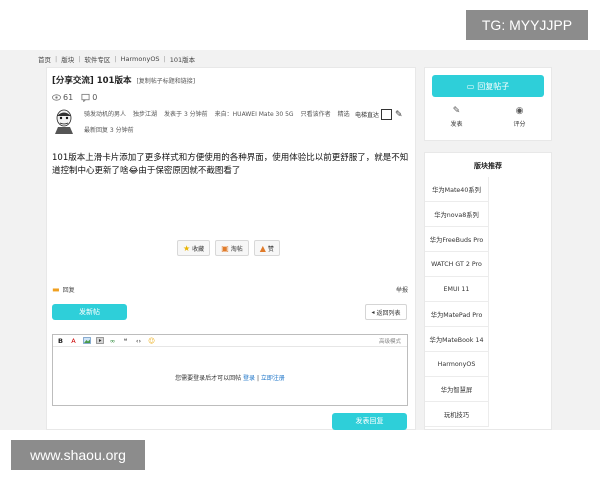 The width and height of the screenshot is (600, 480). What do you see at coordinates (145, 114) in the screenshot?
I see `author-tag: 独步江湖` at bounding box center [145, 114].